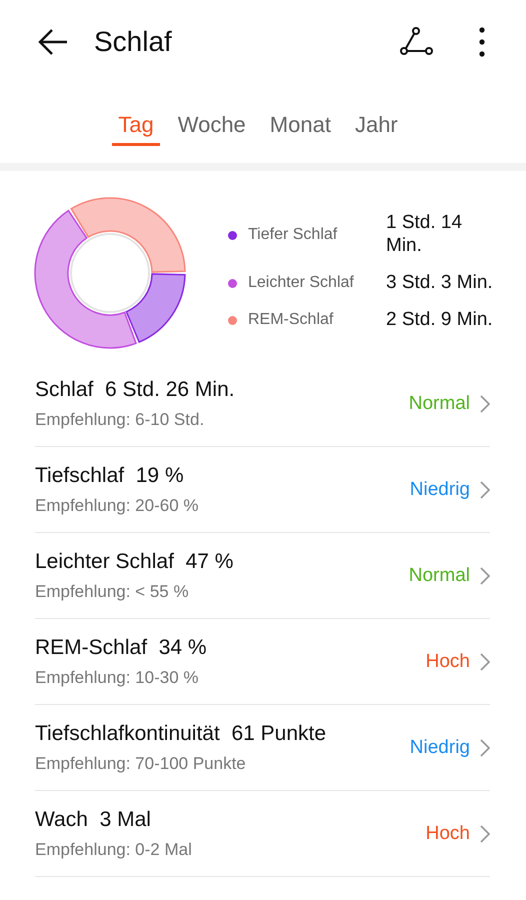 This screenshot has width=526, height=900. I want to click on recommendation-text: Empfehlung: 6-10 Std., so click(120, 420).